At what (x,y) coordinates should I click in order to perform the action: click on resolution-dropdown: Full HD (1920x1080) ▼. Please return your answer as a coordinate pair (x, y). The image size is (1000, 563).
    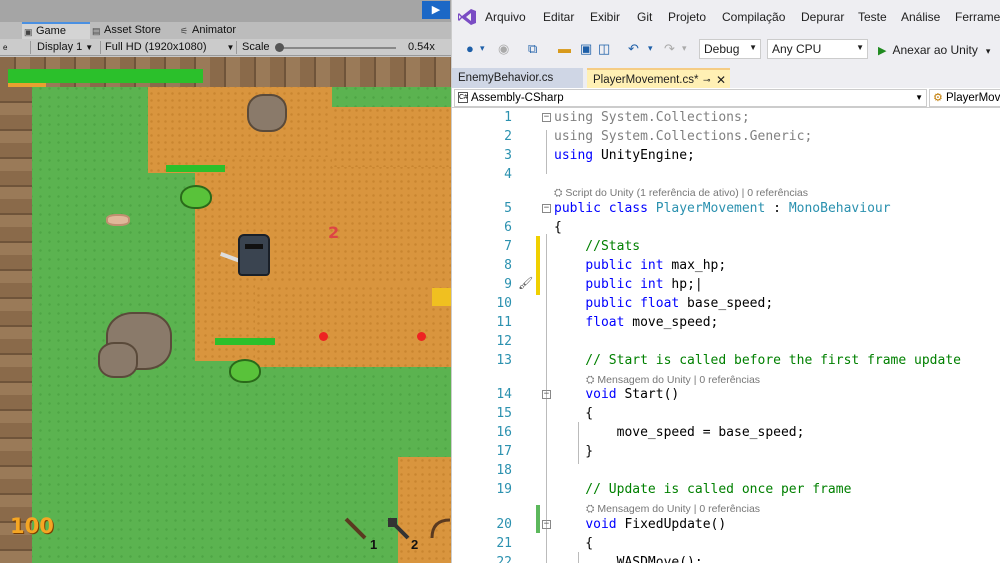
    Looking at the image, I should click on (169, 47).